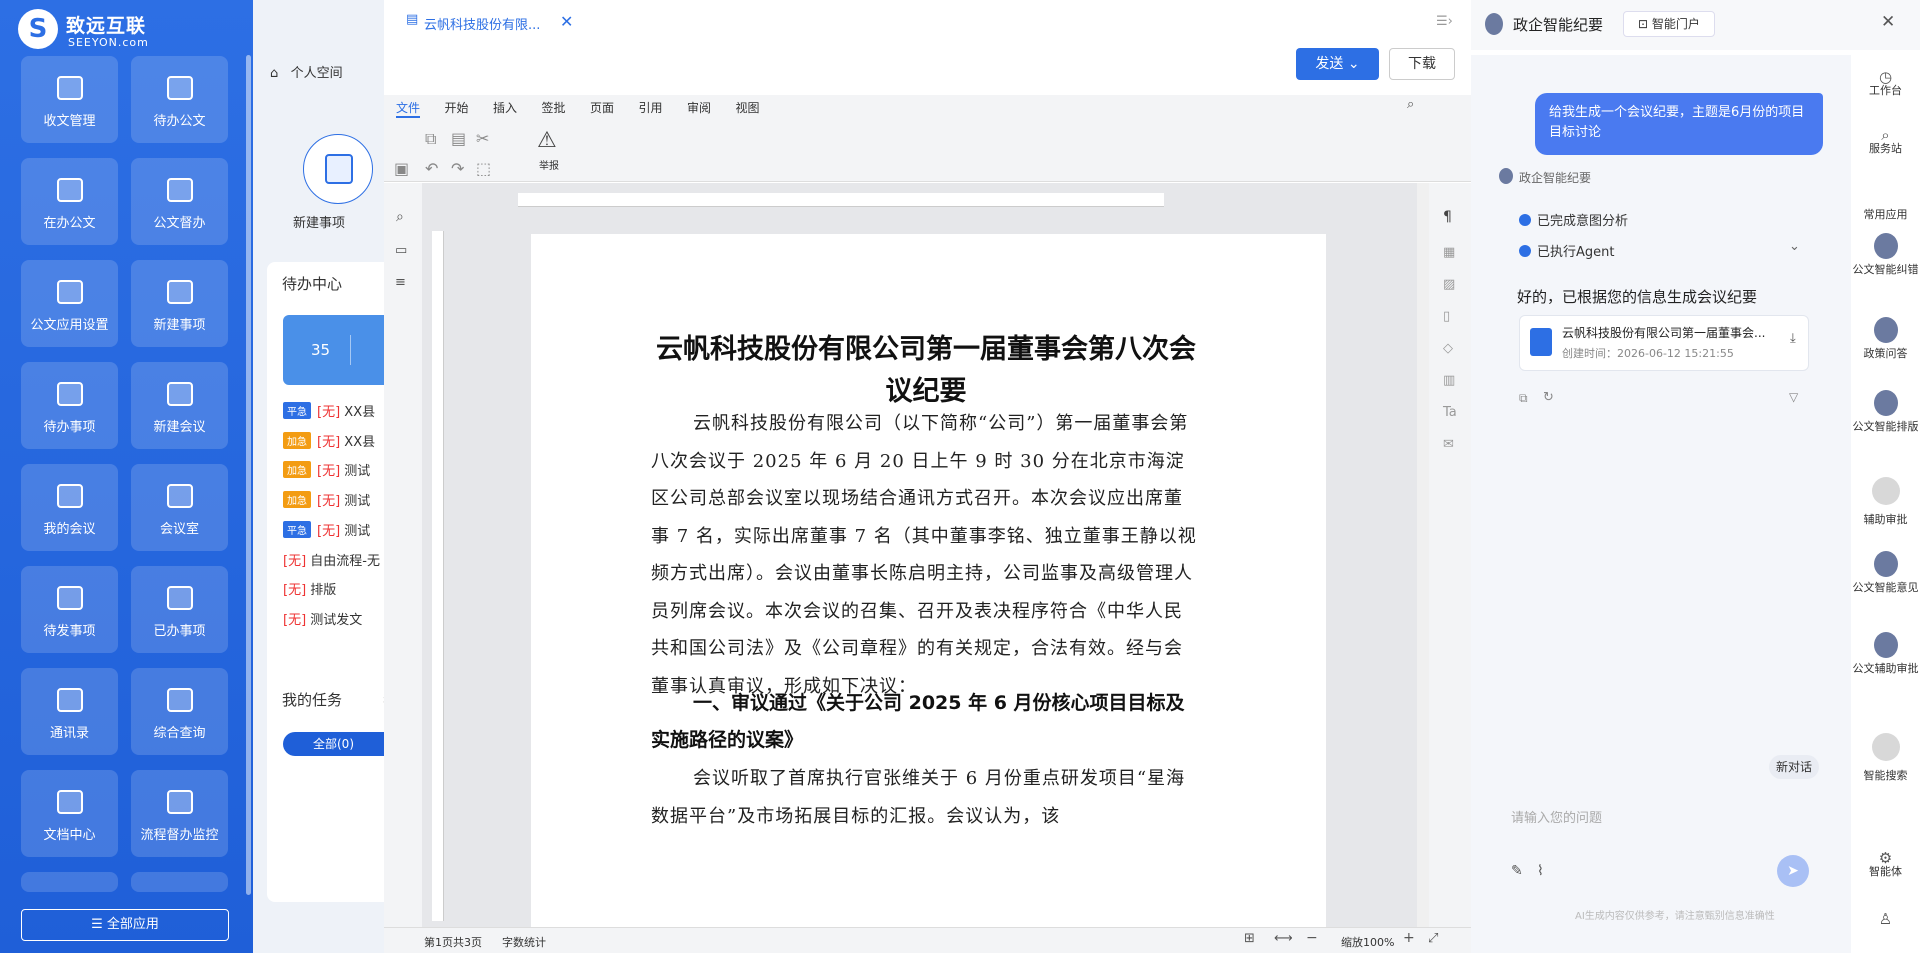 The height and width of the screenshot is (953, 1920). What do you see at coordinates (699, 107) in the screenshot?
I see `menu-tab: 审阅` at bounding box center [699, 107].